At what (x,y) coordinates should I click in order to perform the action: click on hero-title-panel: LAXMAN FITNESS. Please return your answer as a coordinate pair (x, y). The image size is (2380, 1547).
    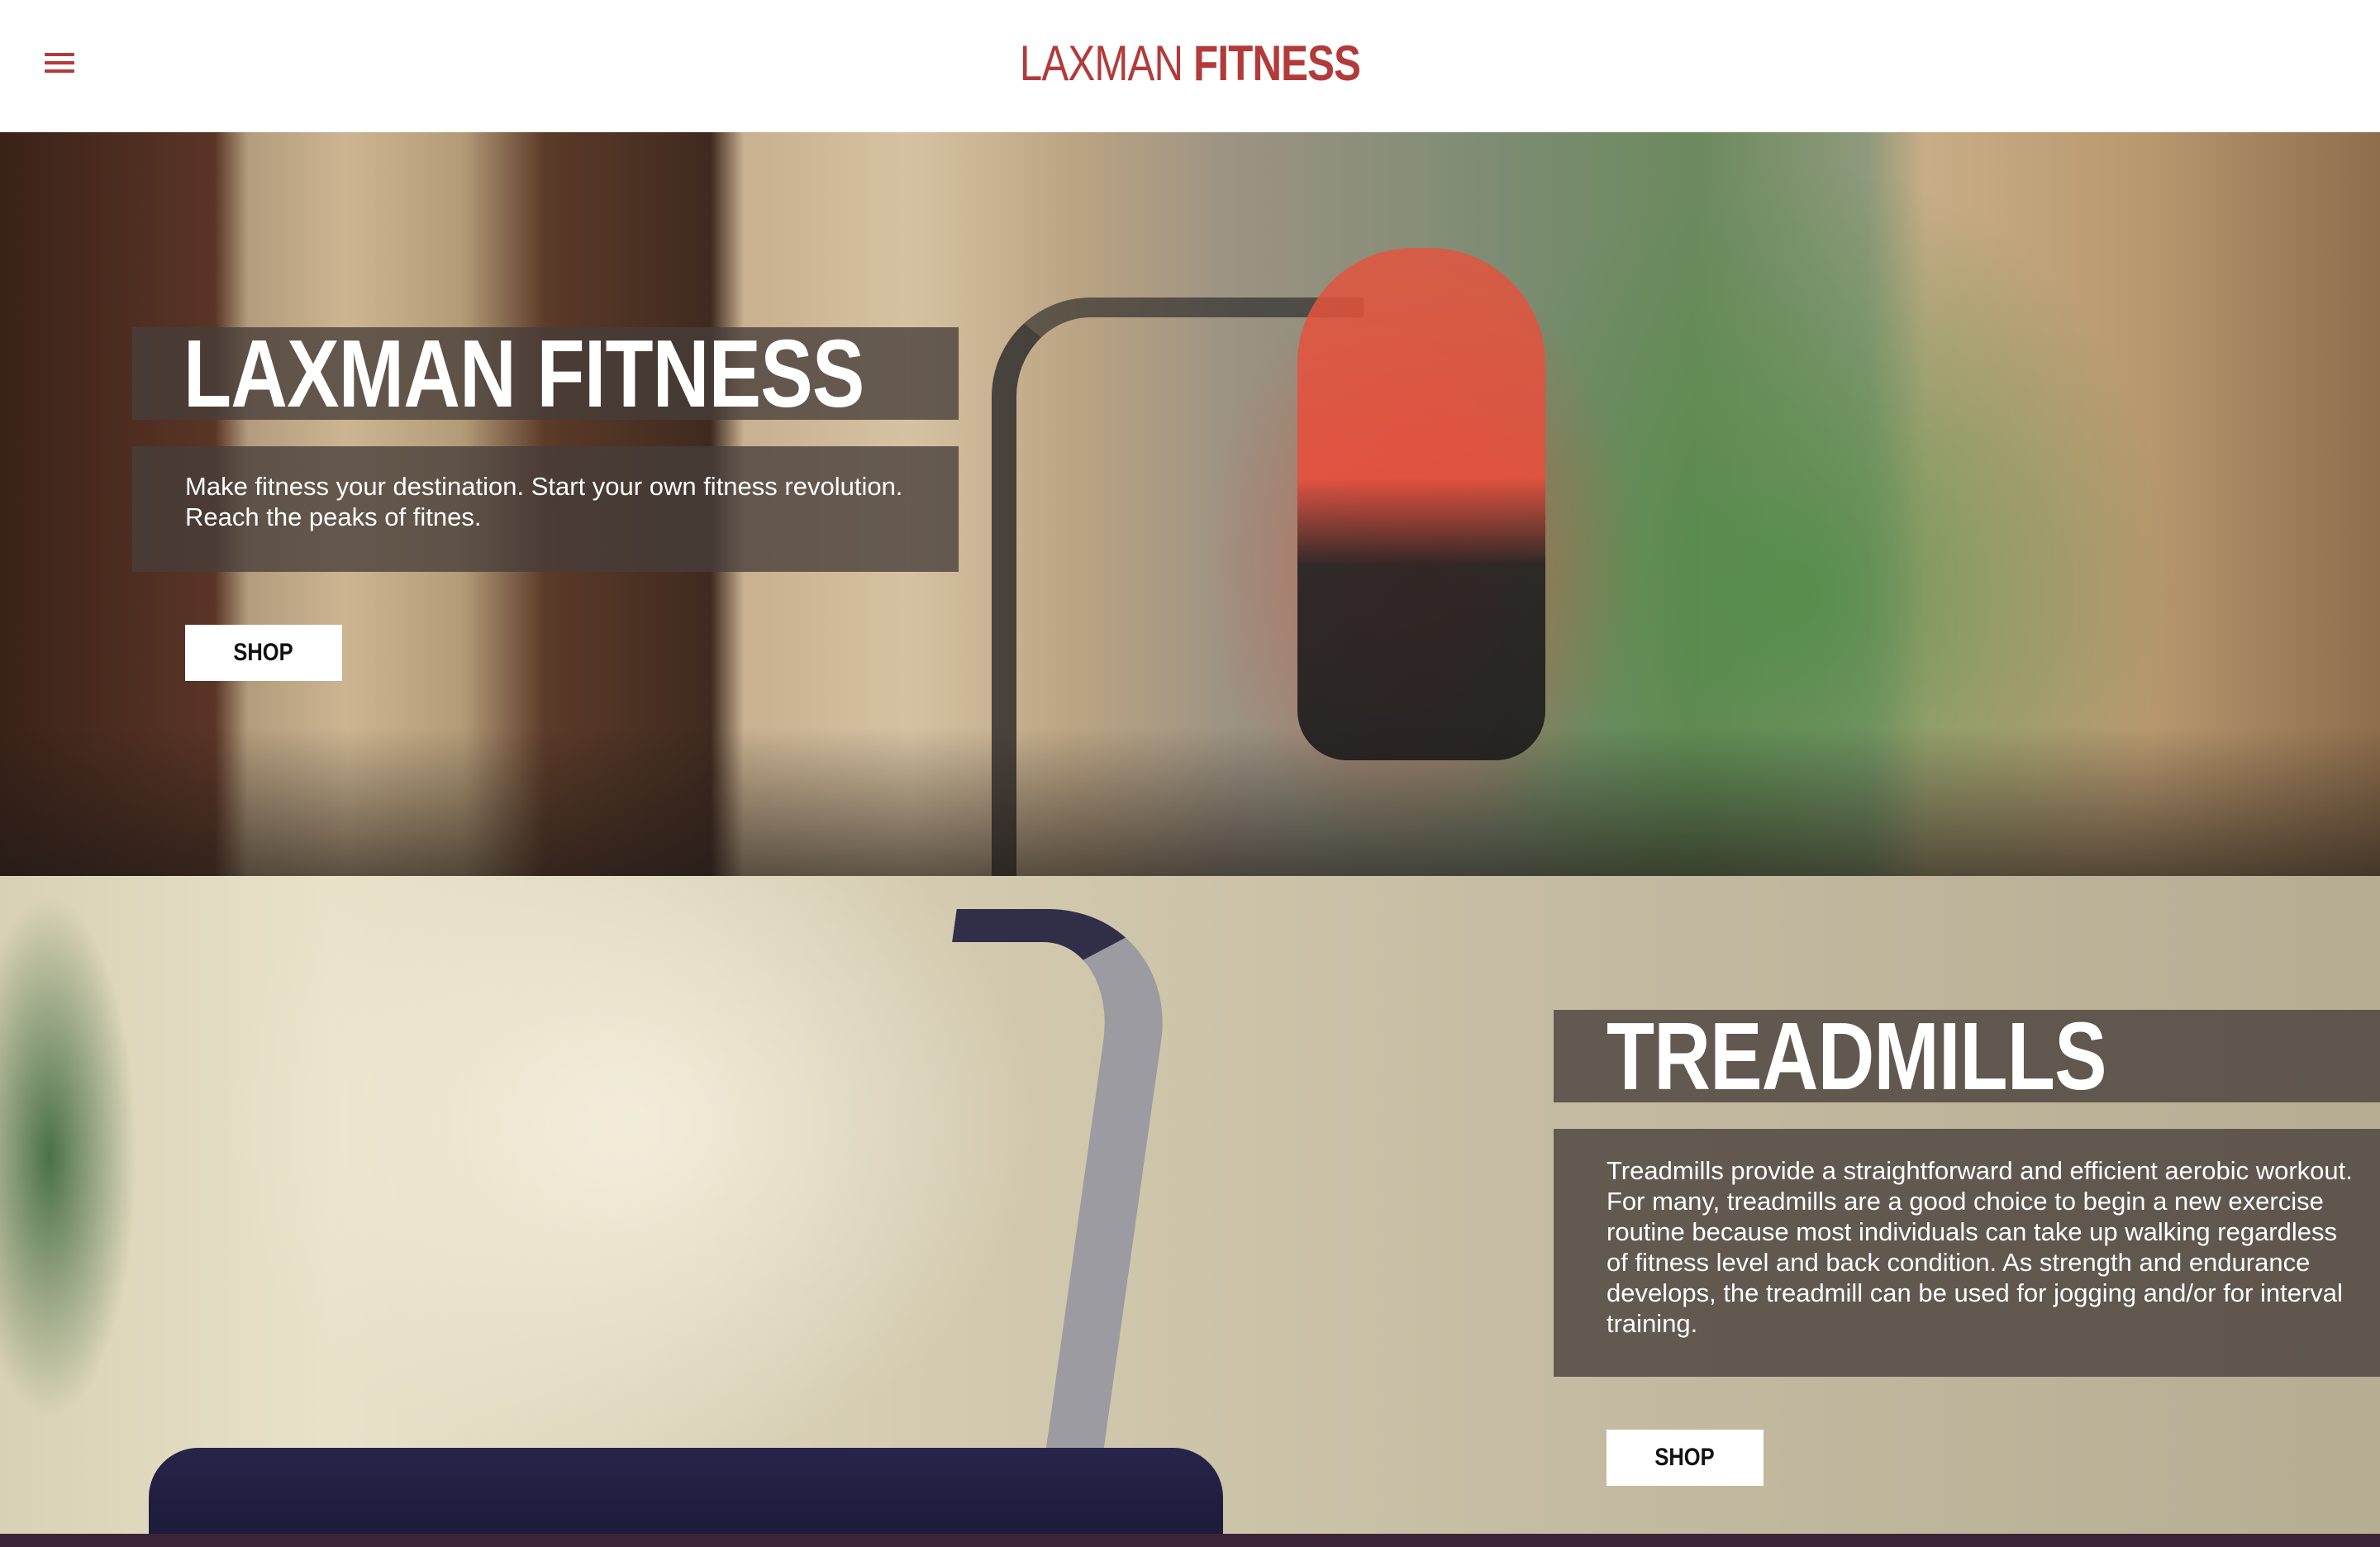
    Looking at the image, I should click on (545, 373).